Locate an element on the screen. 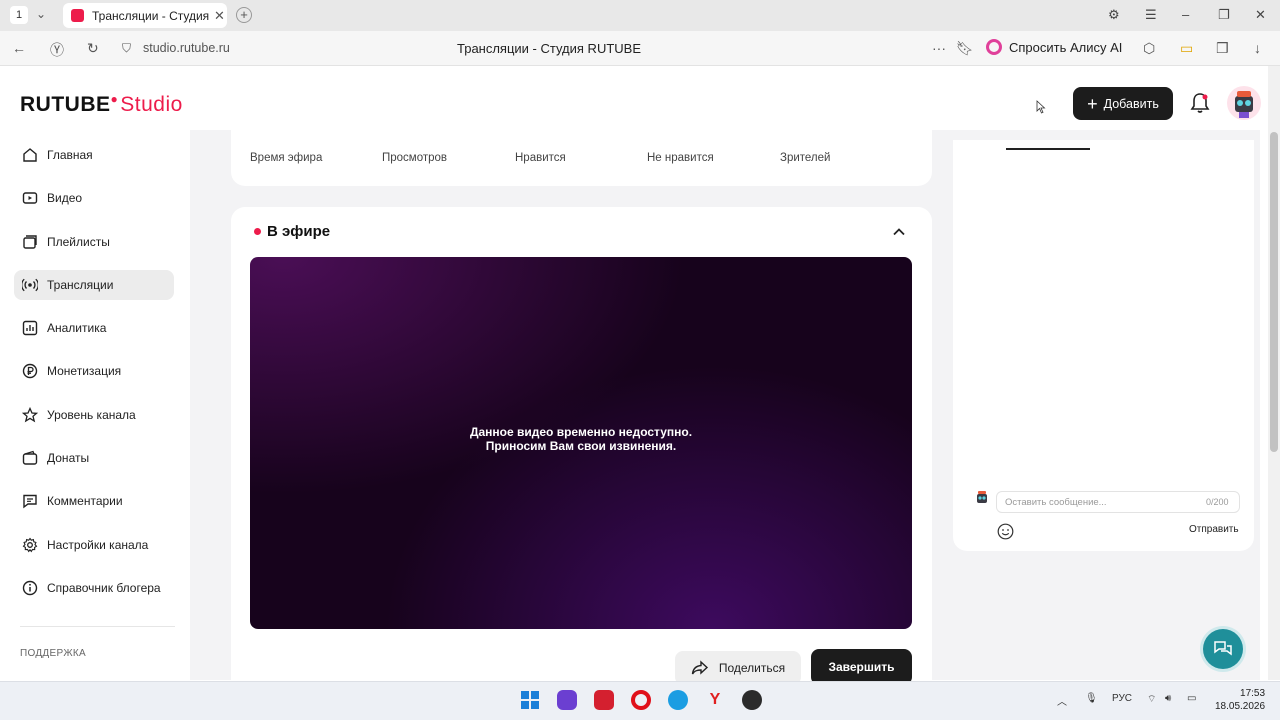 This screenshot has height=720, width=1280. mouse-cursor-icon is located at coordinates (1041, 107).